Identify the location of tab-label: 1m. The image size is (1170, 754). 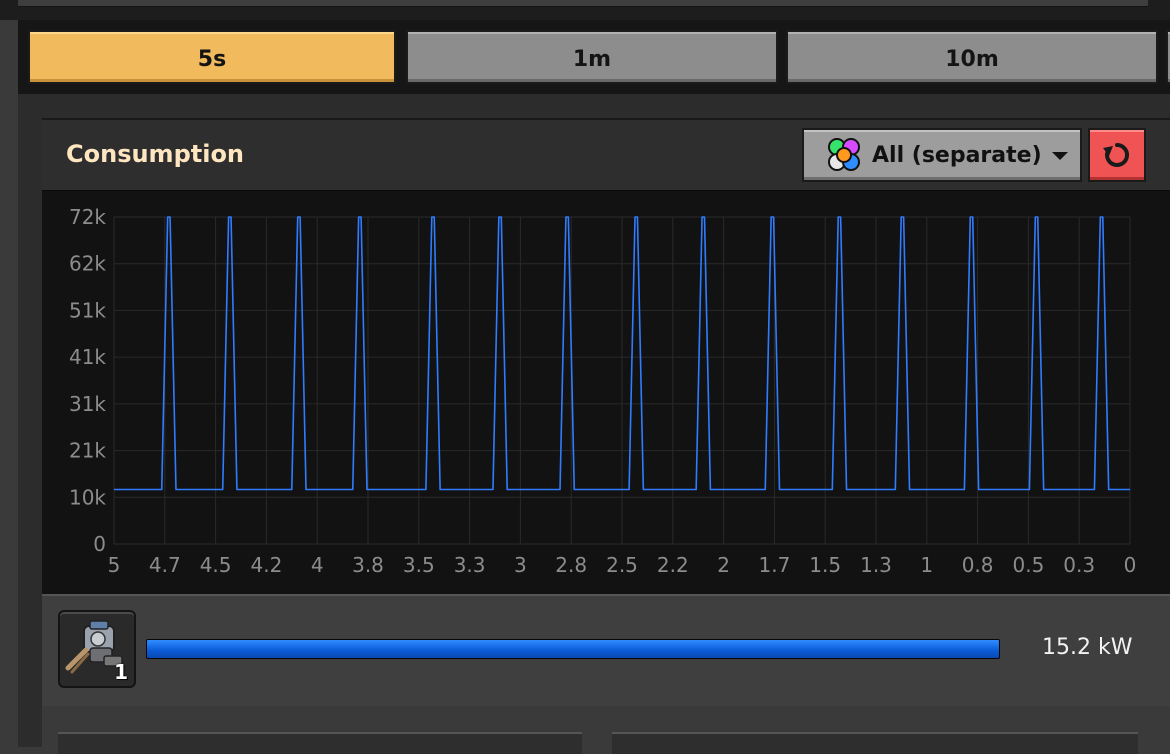
(592, 59).